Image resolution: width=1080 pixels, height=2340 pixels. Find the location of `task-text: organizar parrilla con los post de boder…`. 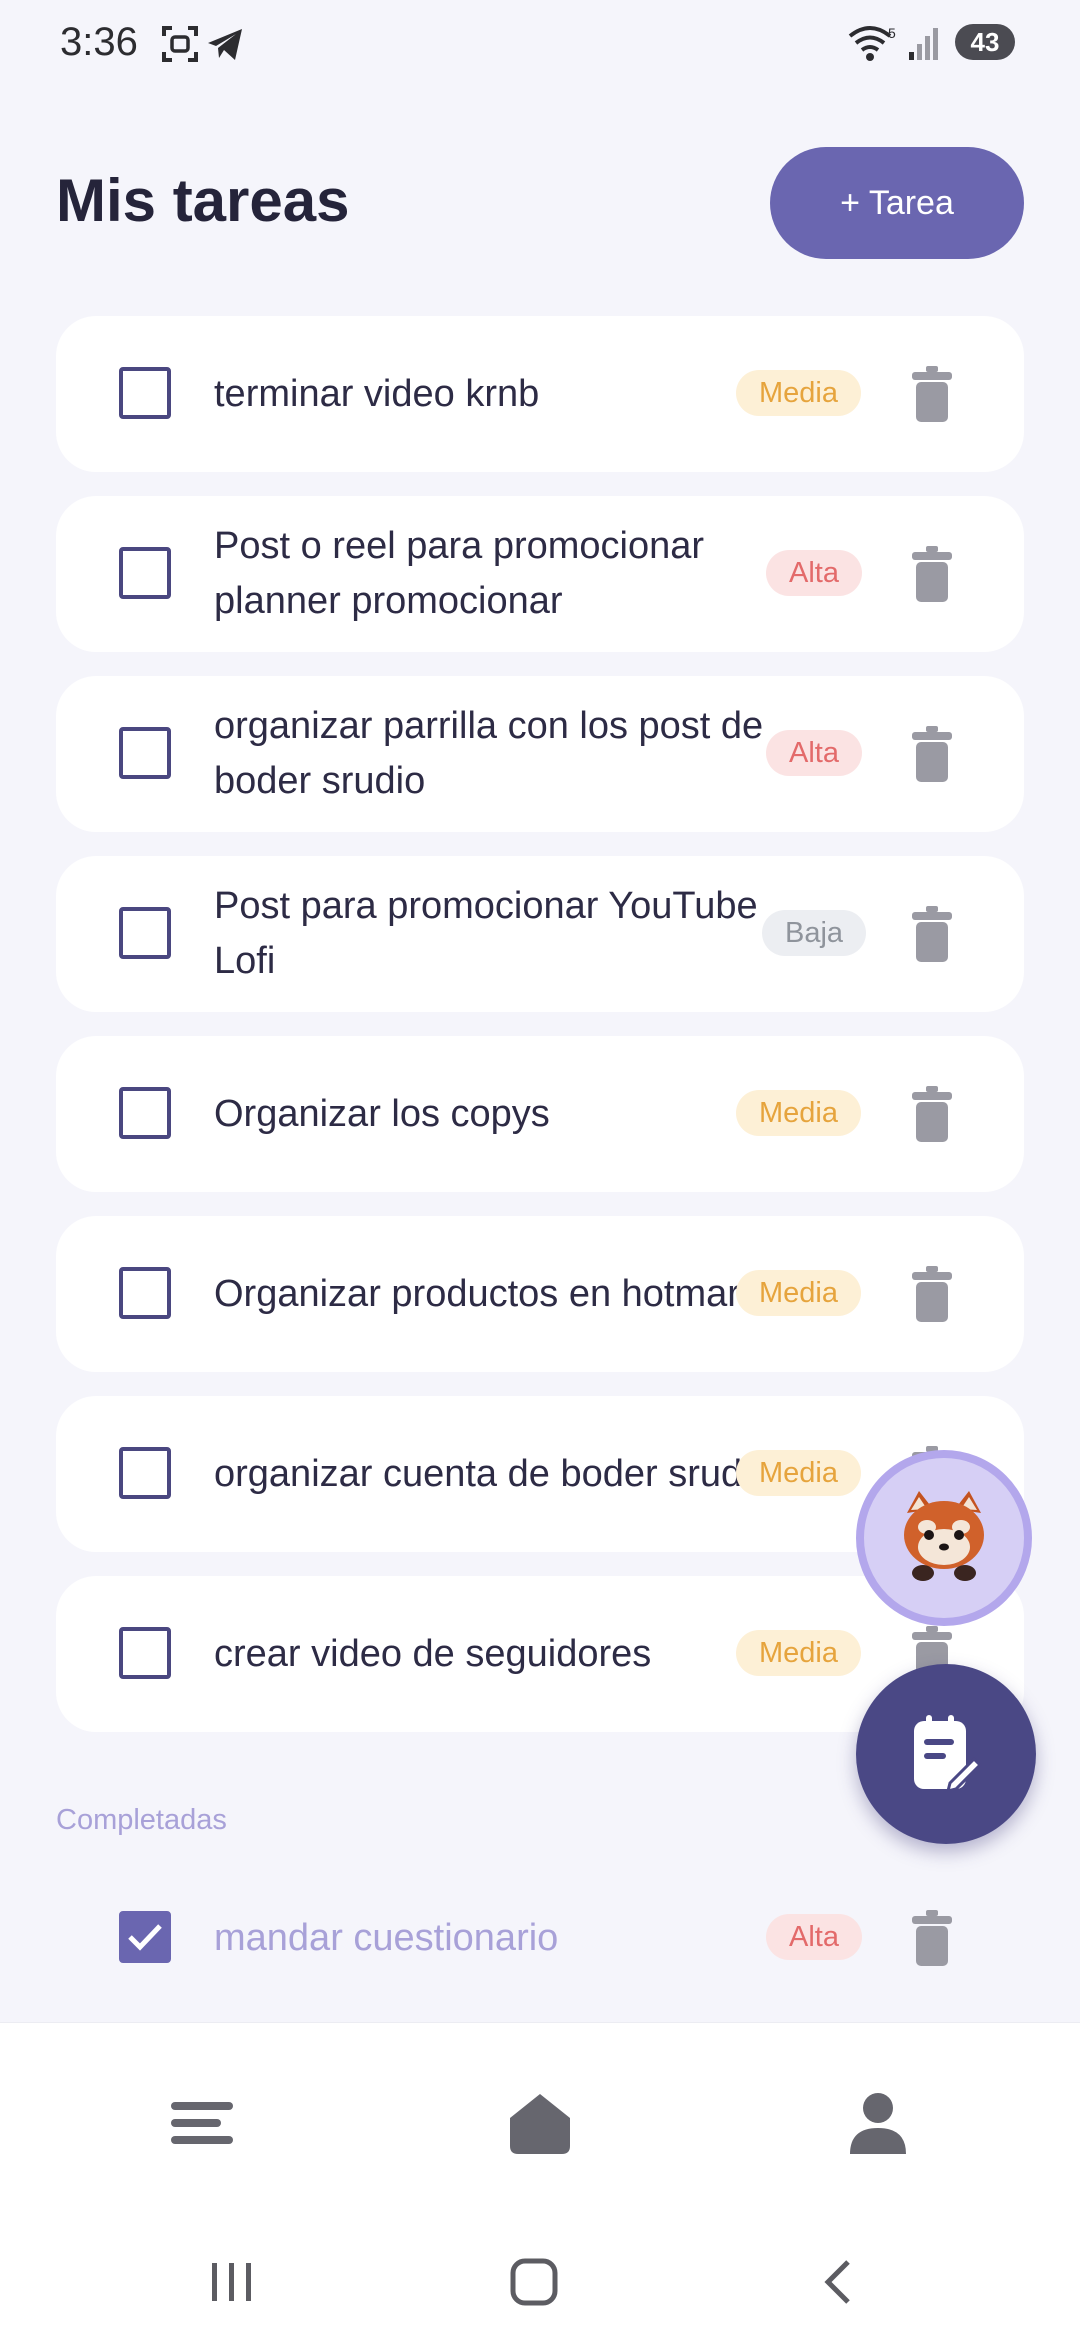

task-text: organizar parrilla con los post de boder… is located at coordinates (489, 753).